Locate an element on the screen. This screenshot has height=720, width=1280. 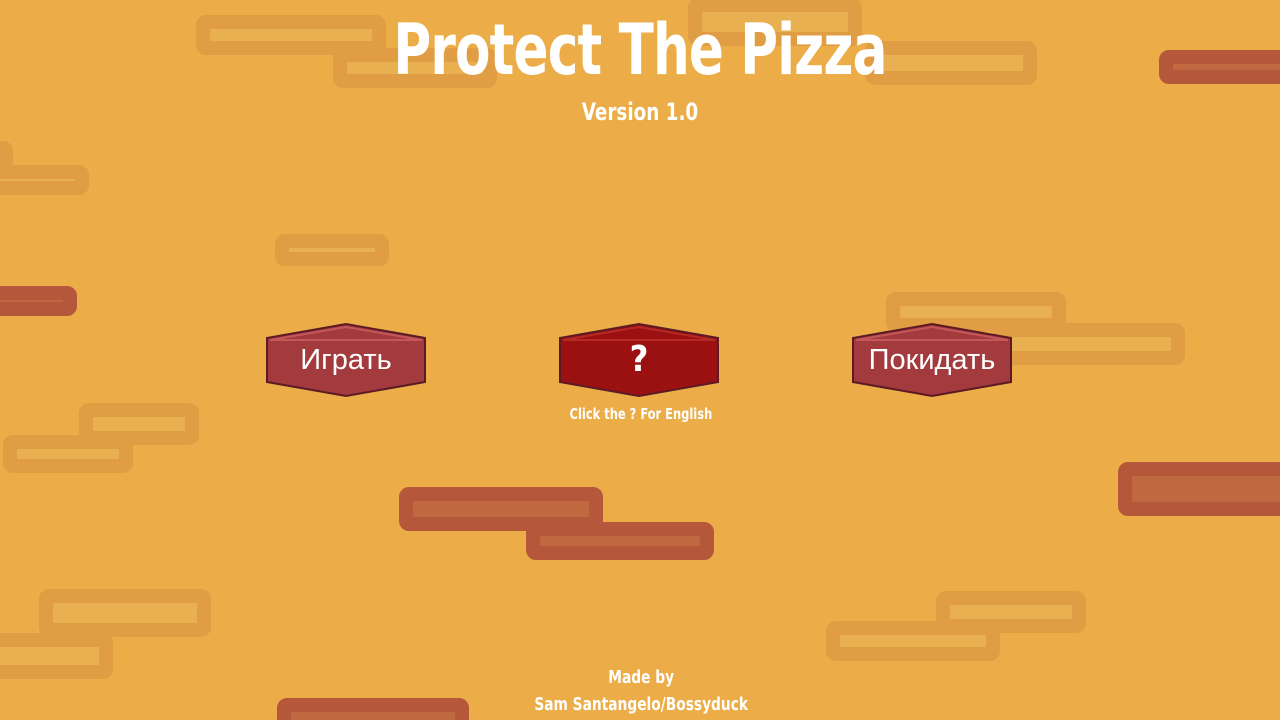
game-title: Protect The Pizza is located at coordinates (640, 50).